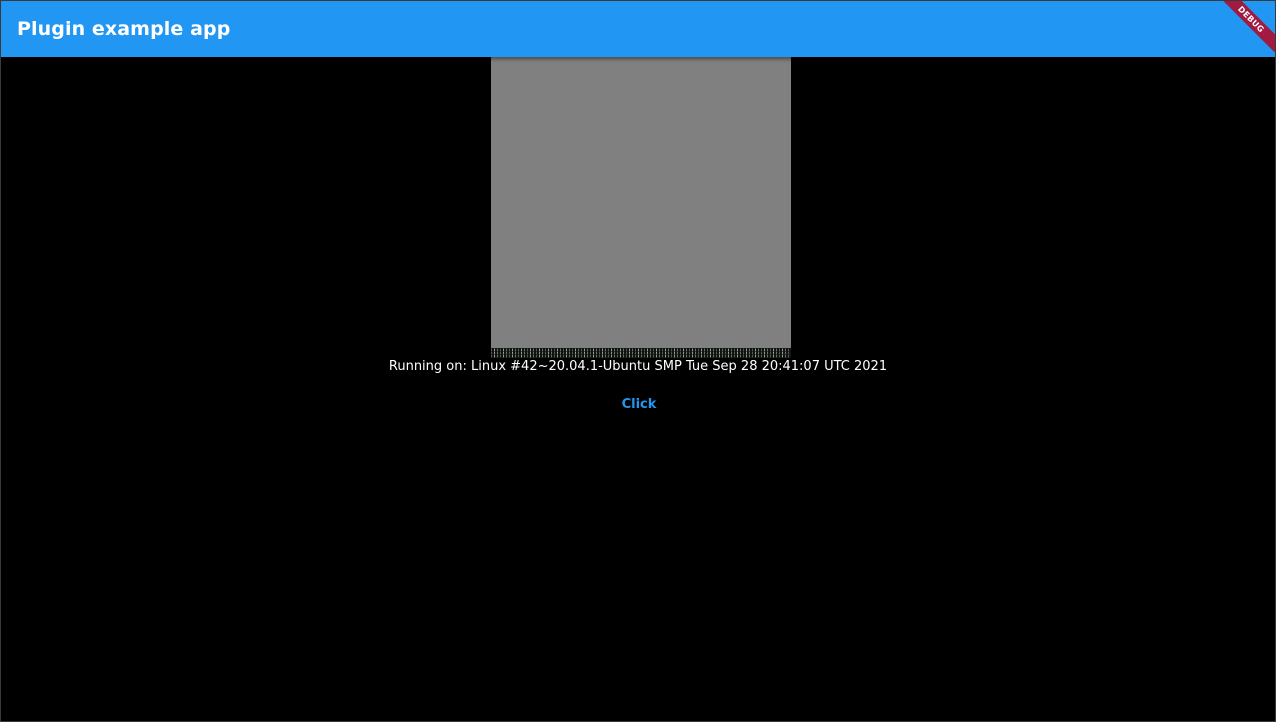 Image resolution: width=1276 pixels, height=722 pixels. I want to click on image-preview, so click(641, 207).